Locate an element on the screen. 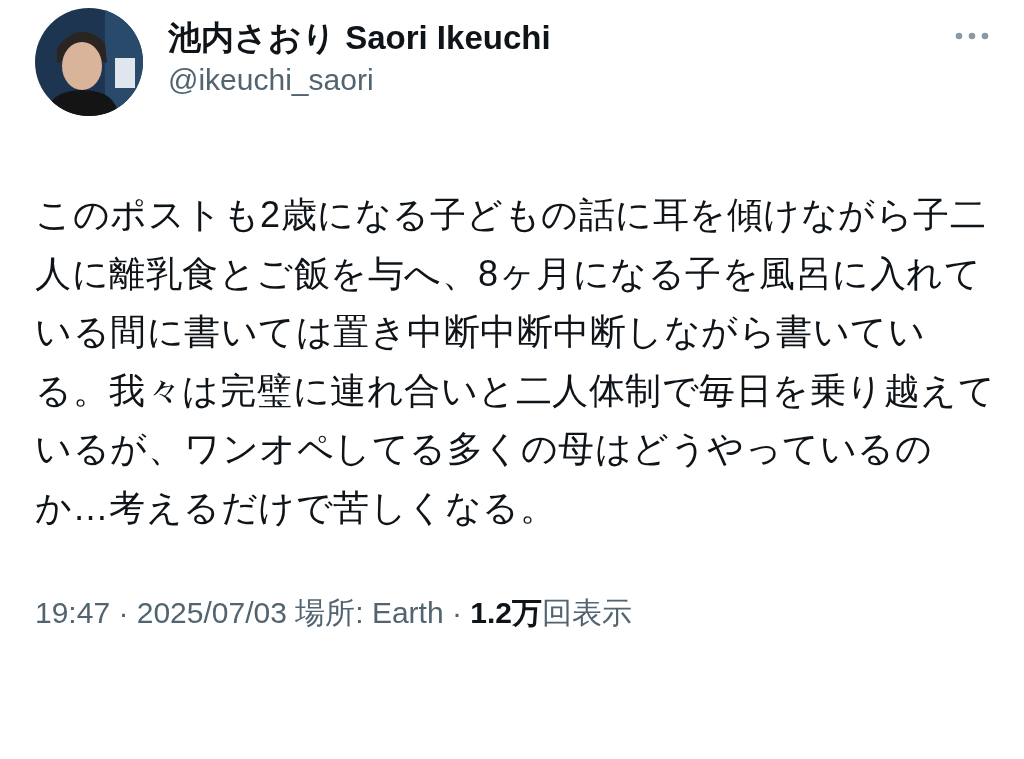 Image resolution: width=1024 pixels, height=759 pixels. more-icon is located at coordinates (972, 36).